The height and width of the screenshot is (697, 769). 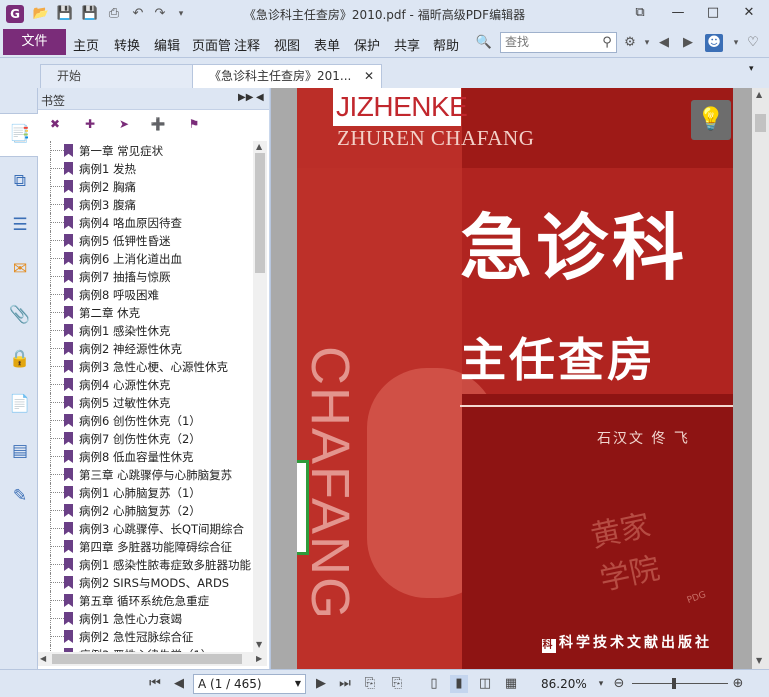 What do you see at coordinates (397, 684) in the screenshot?
I see `next-view-icon: ⎘` at bounding box center [397, 684].